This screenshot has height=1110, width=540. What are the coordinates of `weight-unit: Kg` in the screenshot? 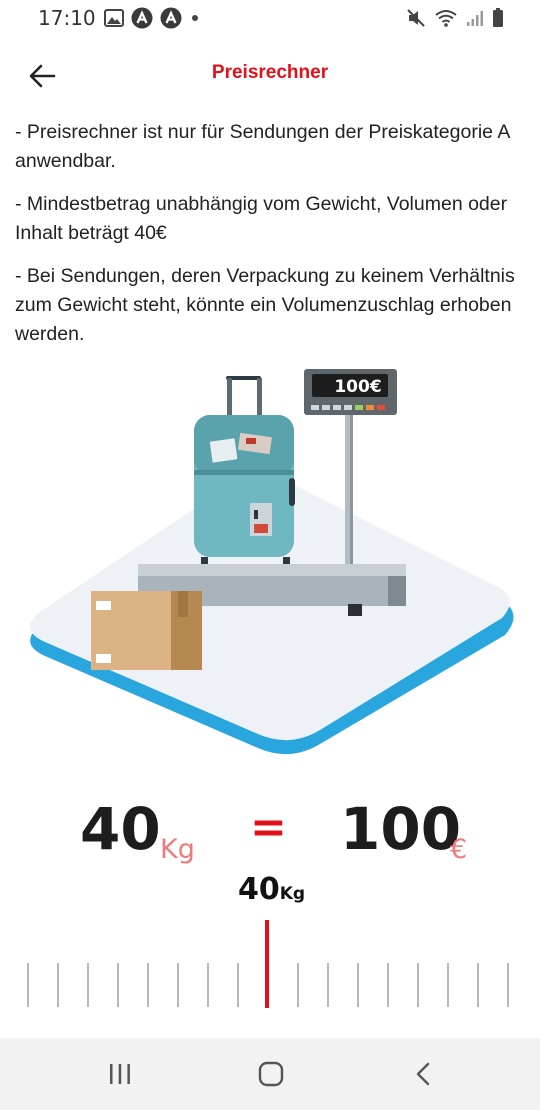 It's located at (177, 849).